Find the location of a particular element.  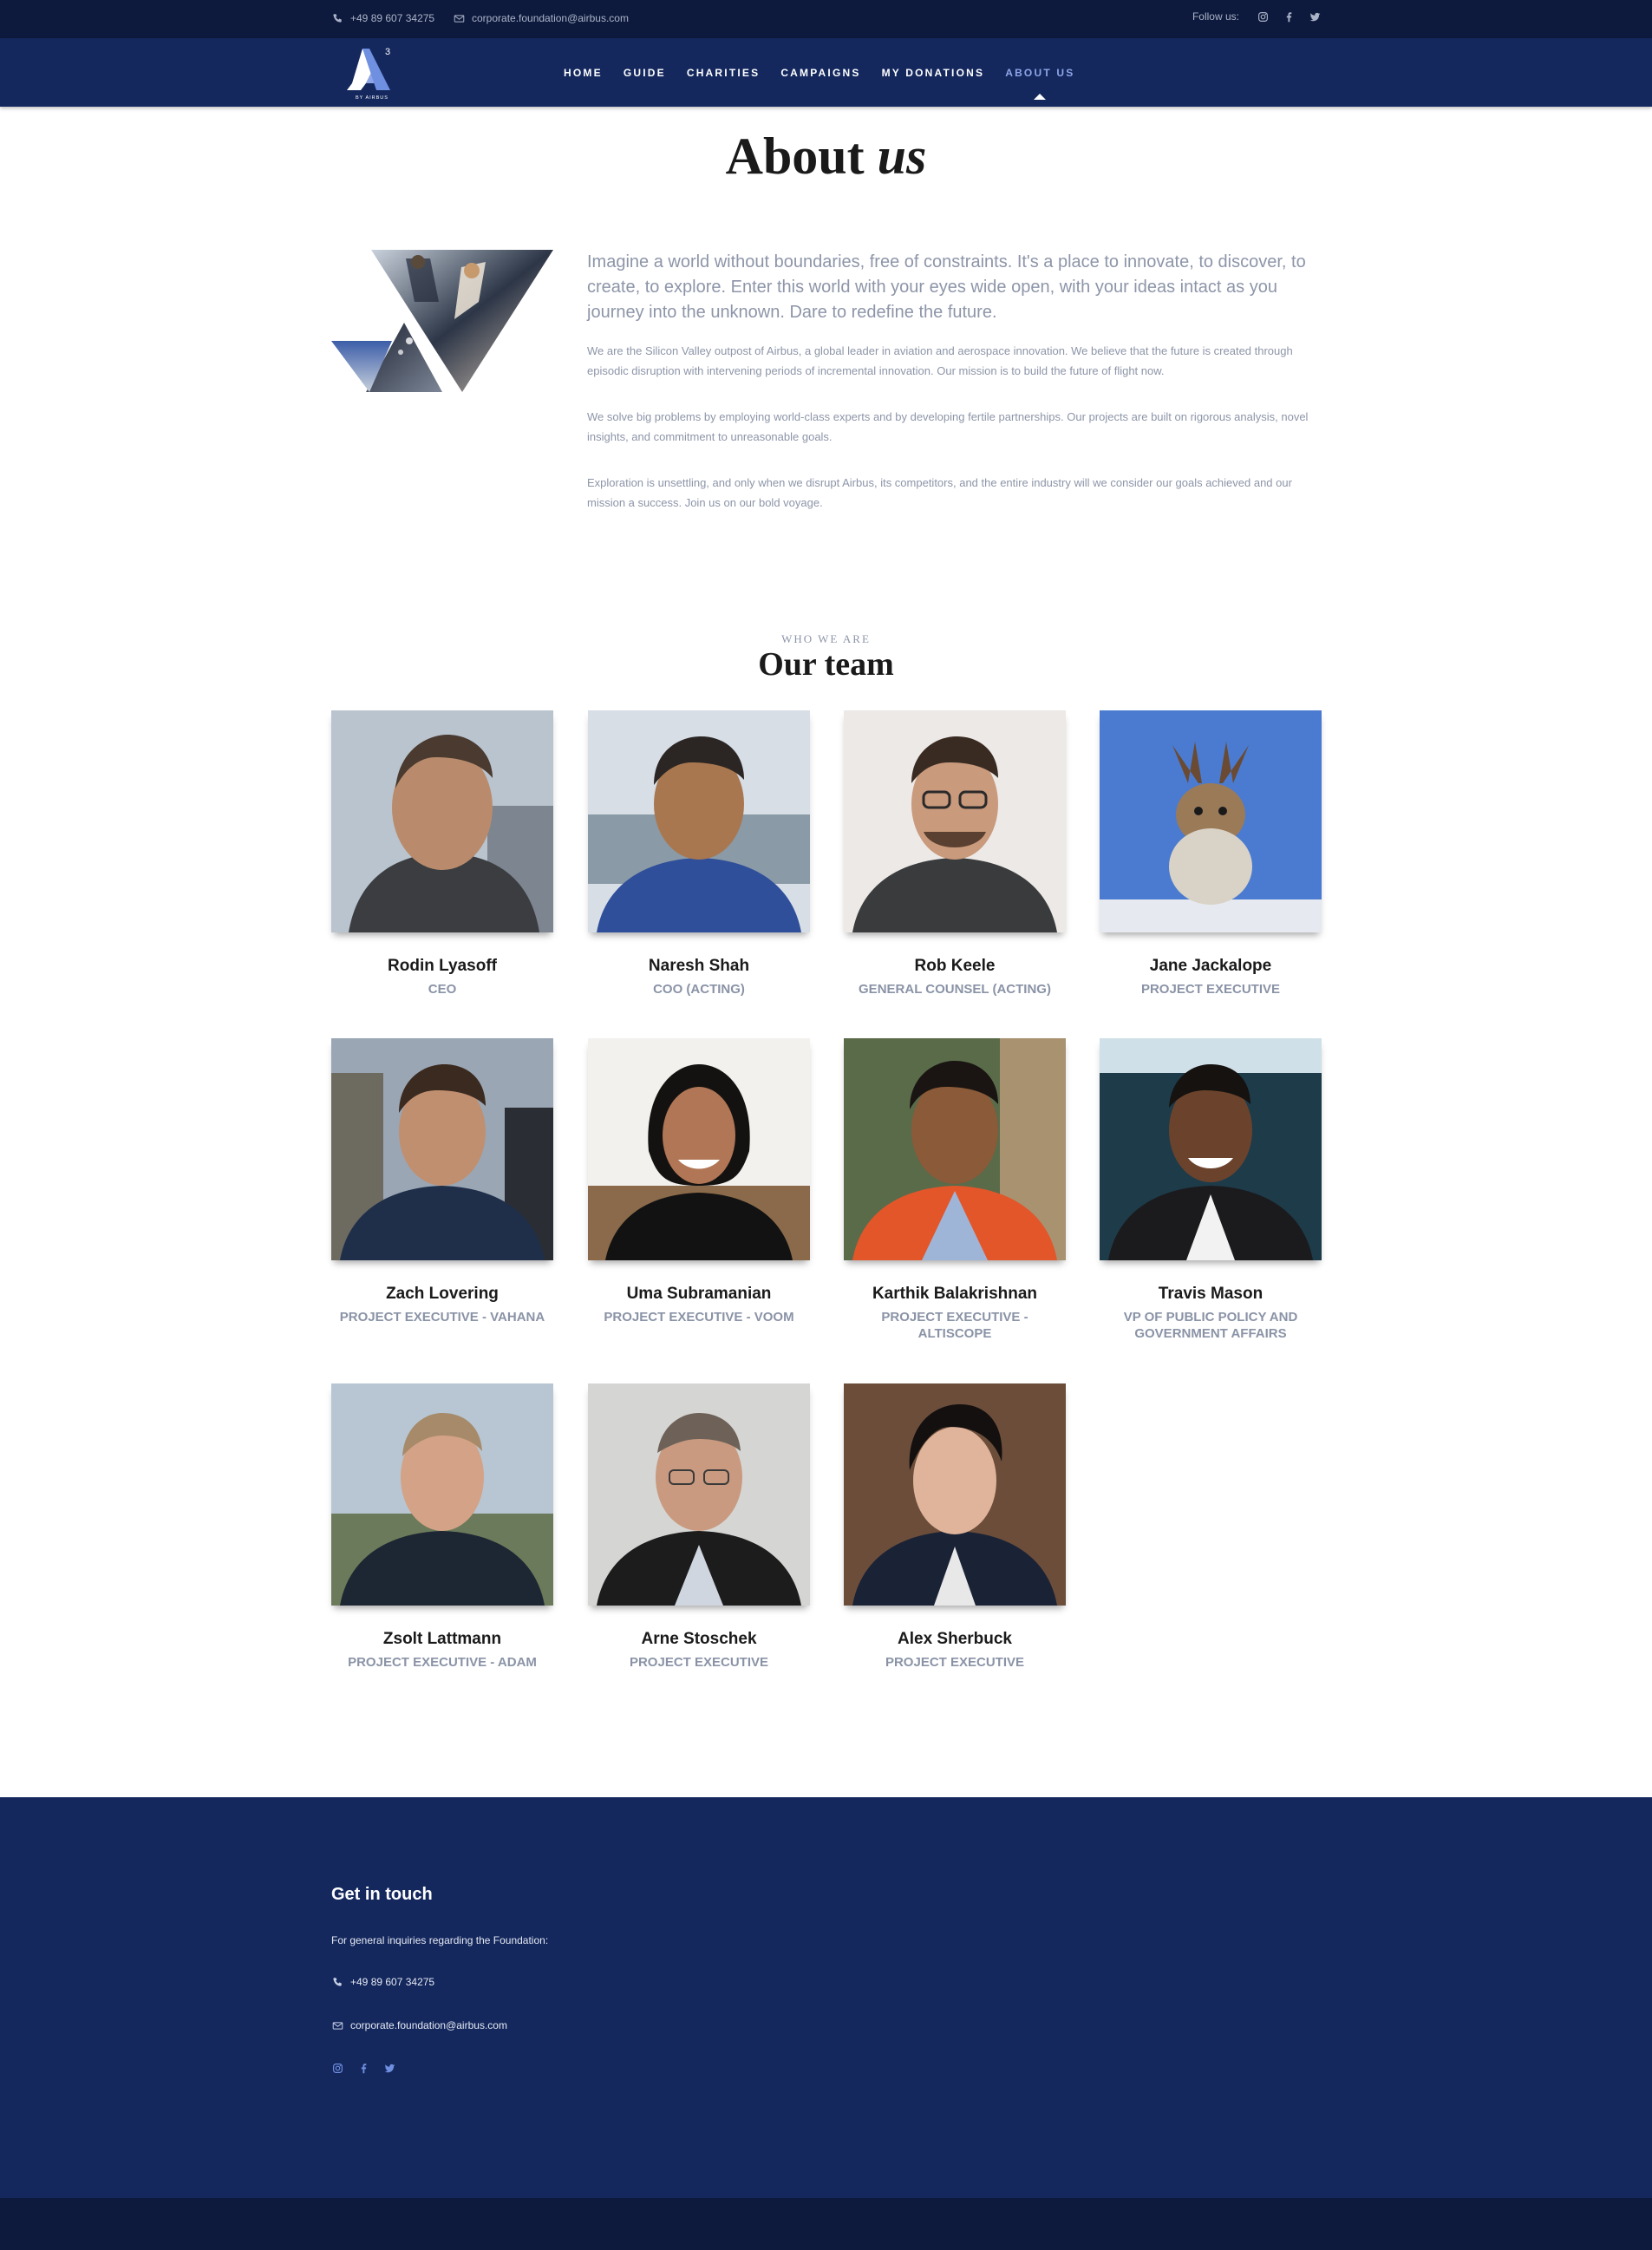

nav-charities: CHARITIES is located at coordinates (724, 73).